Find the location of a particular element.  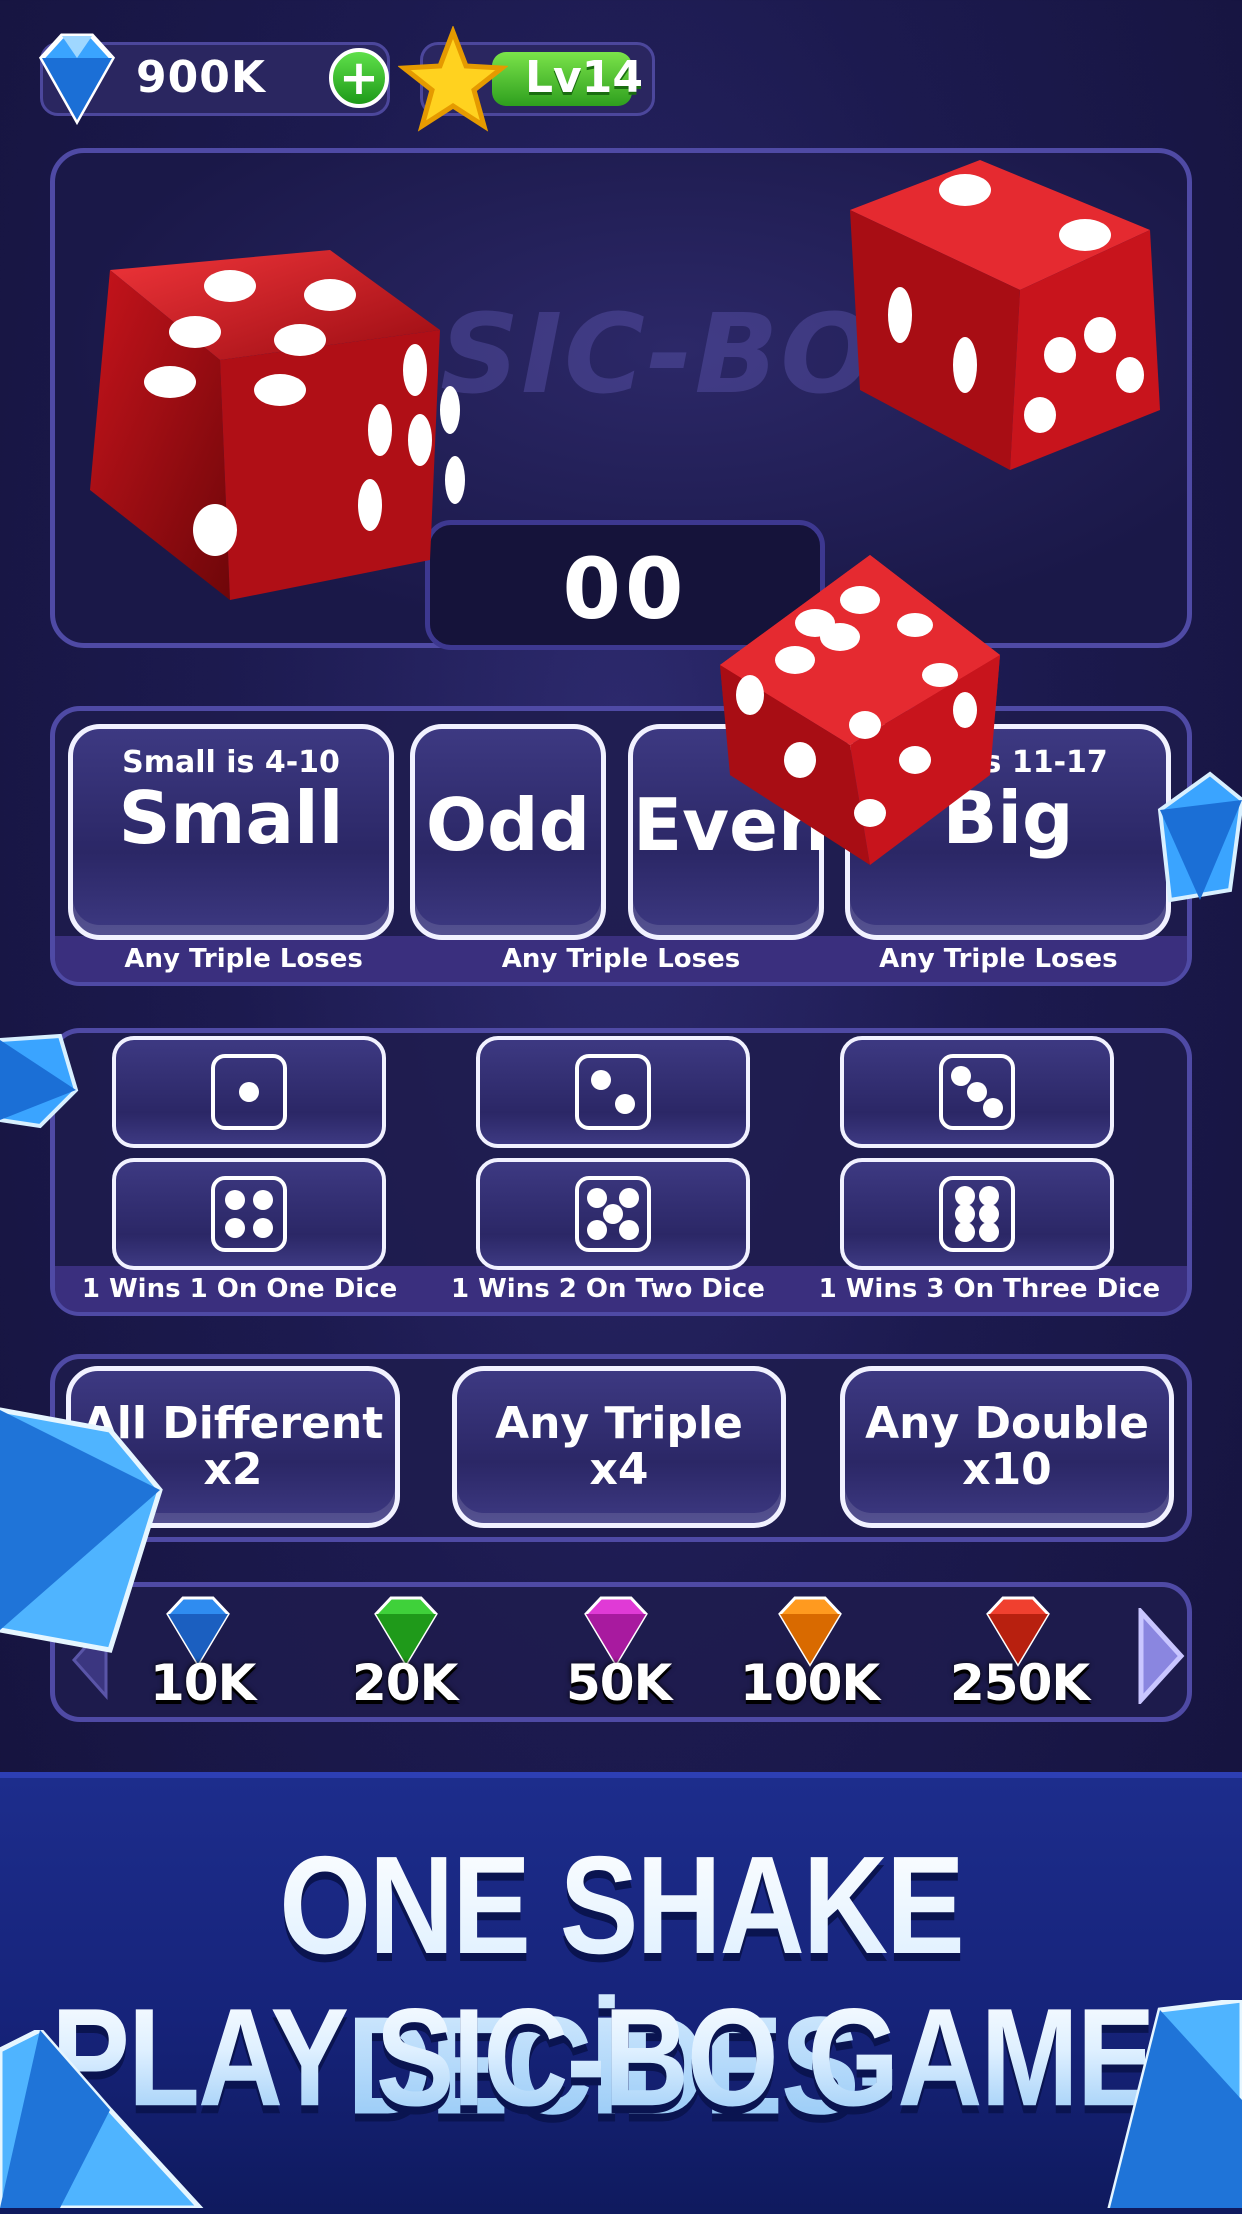

any-double-multiplier: x10 is located at coordinates (1007, 1469).